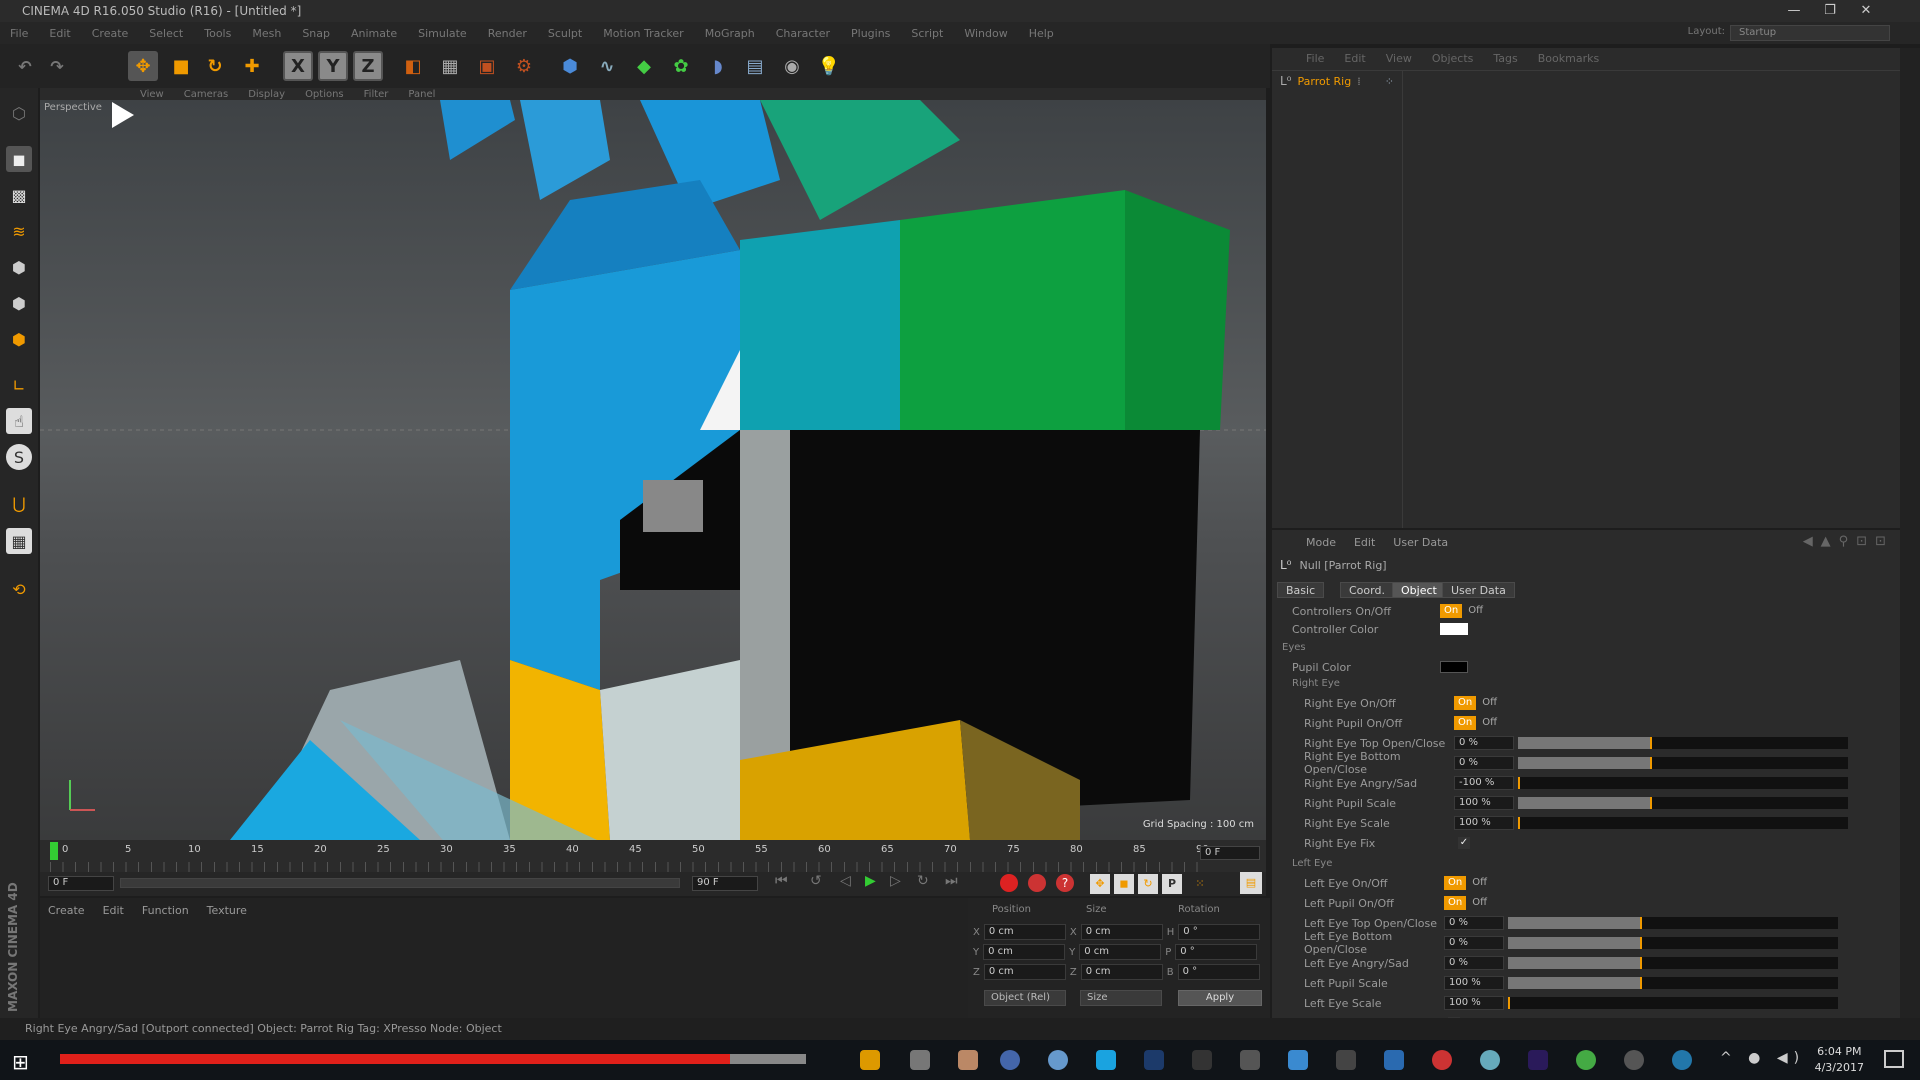 Image resolution: width=1920 pixels, height=1080 pixels. What do you see at coordinates (227, 910) in the screenshot?
I see `material-menu-item: Texture` at bounding box center [227, 910].